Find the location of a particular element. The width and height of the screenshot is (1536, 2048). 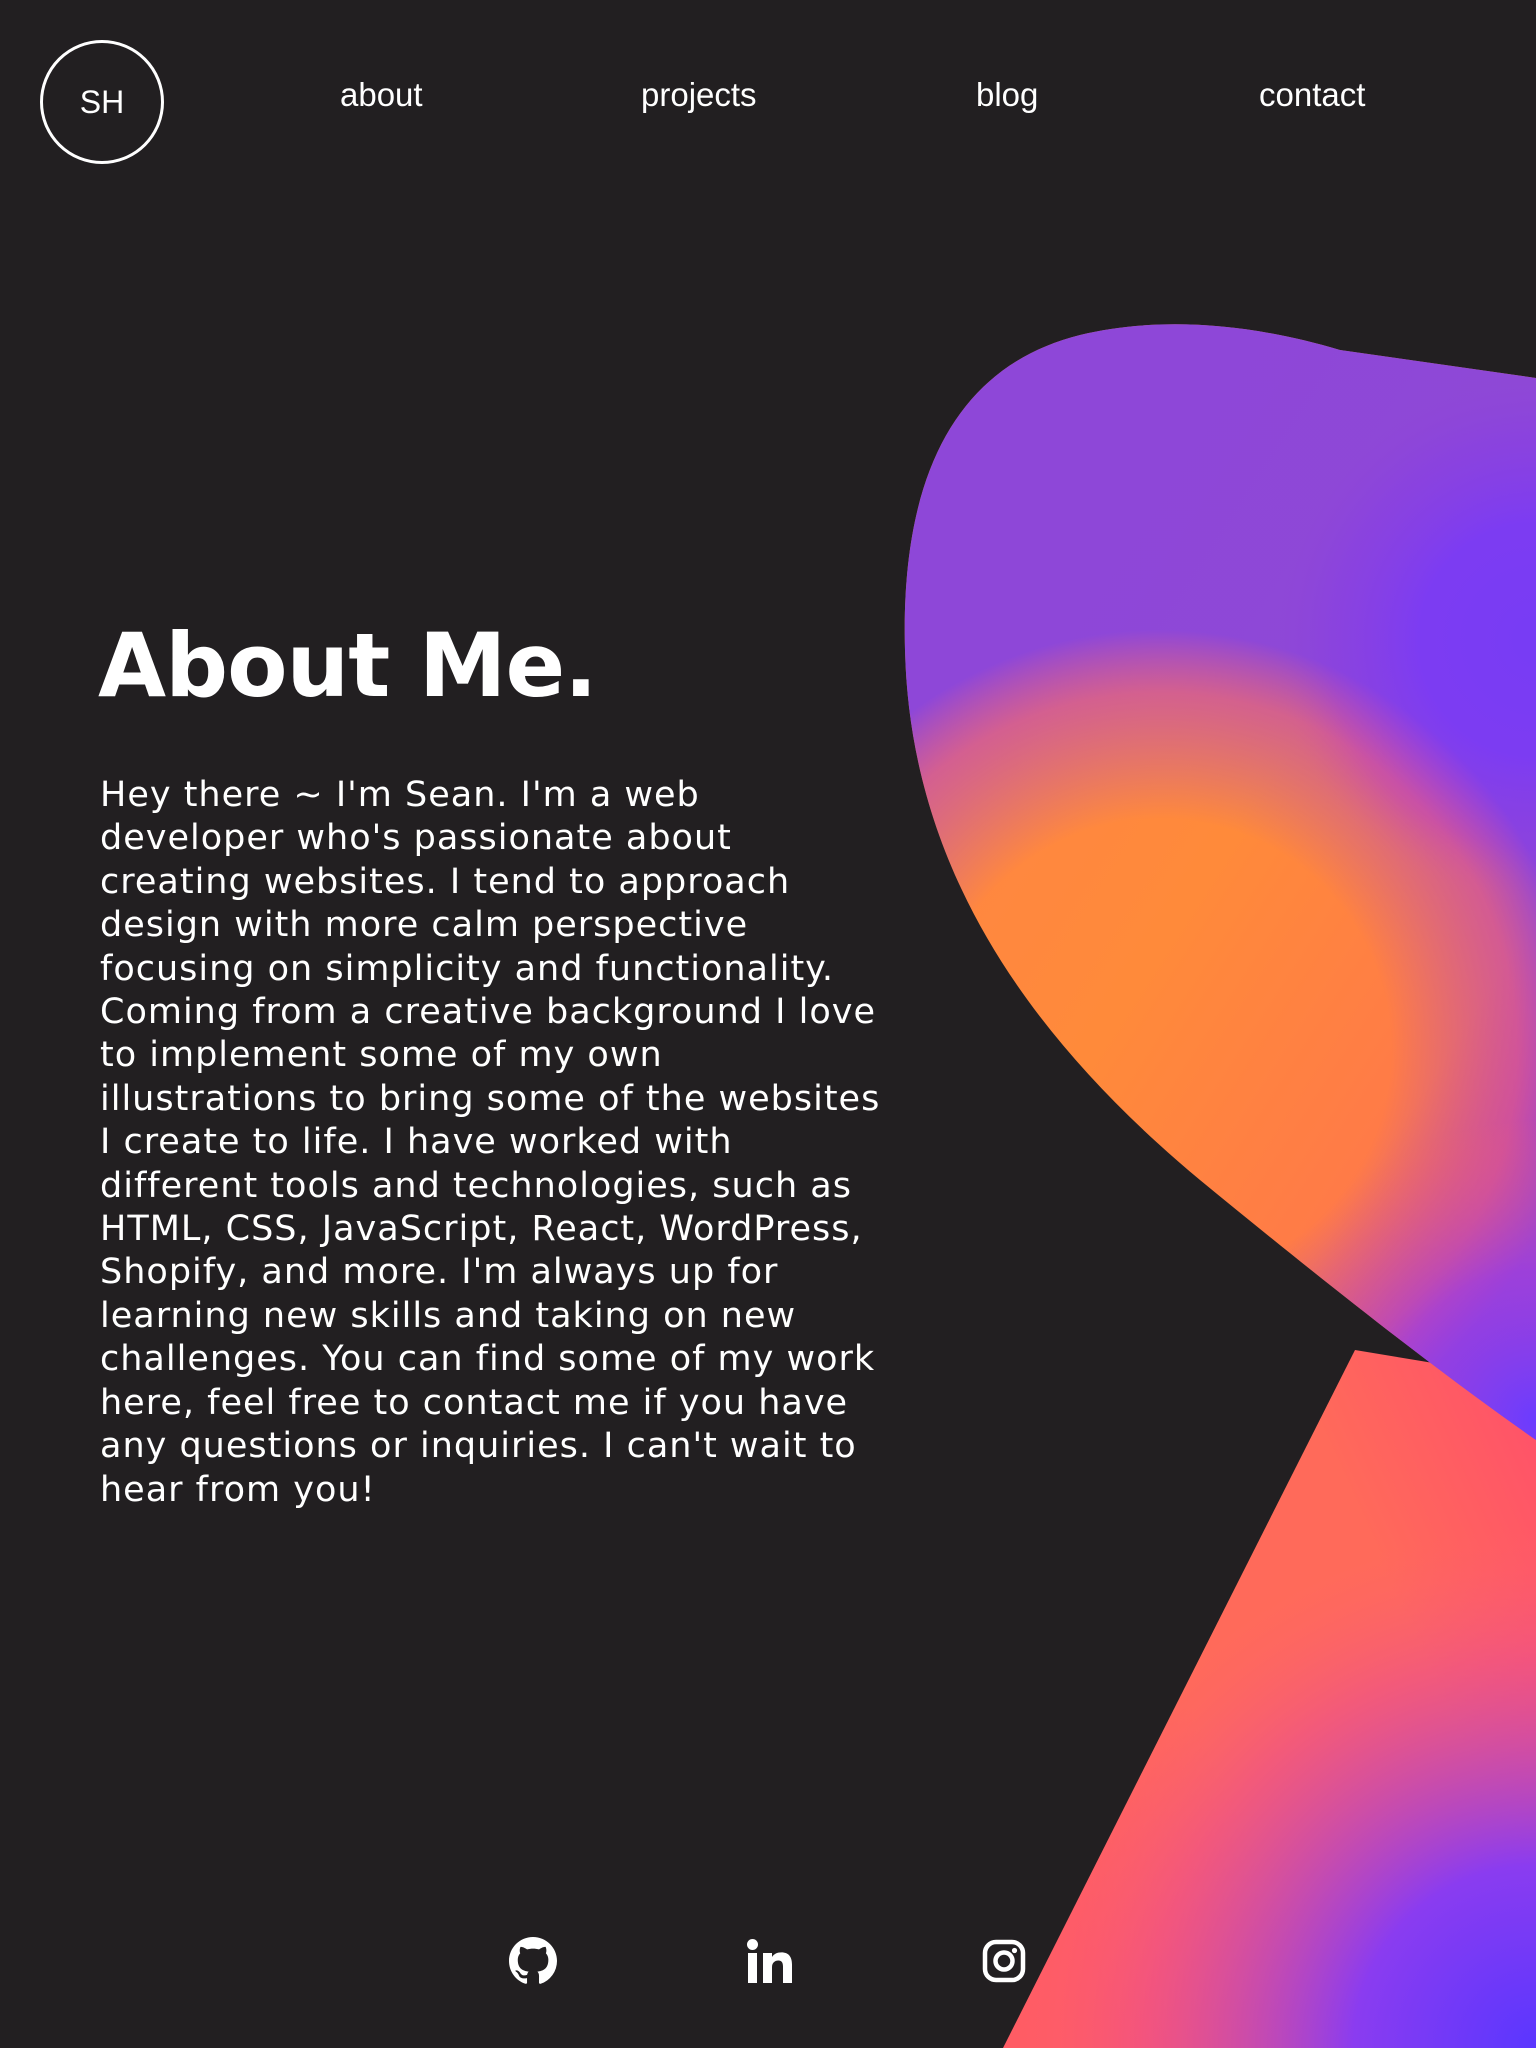

logo-badge: SH is located at coordinates (102, 102).